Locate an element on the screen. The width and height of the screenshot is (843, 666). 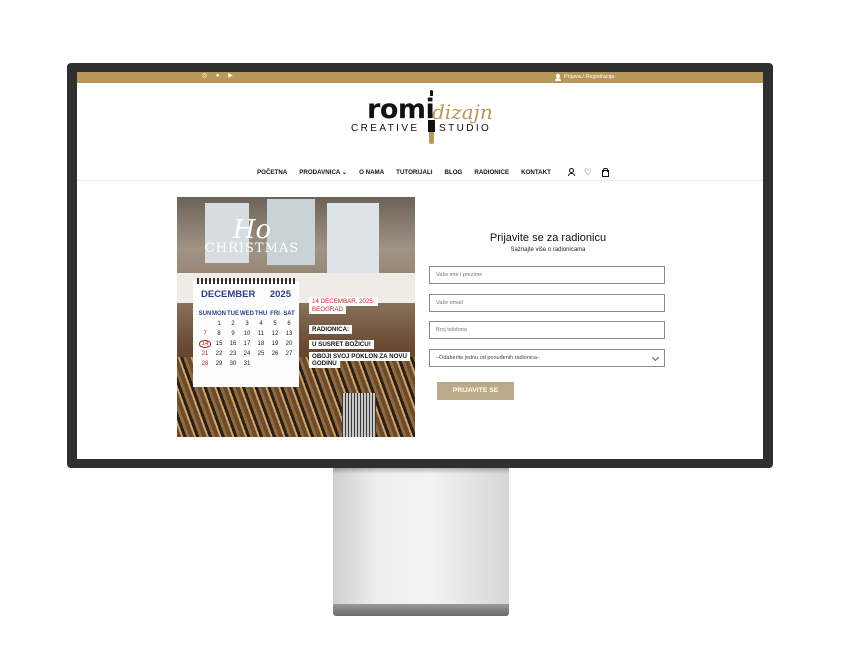
heart-icon: ♡ is located at coordinates (588, 172).